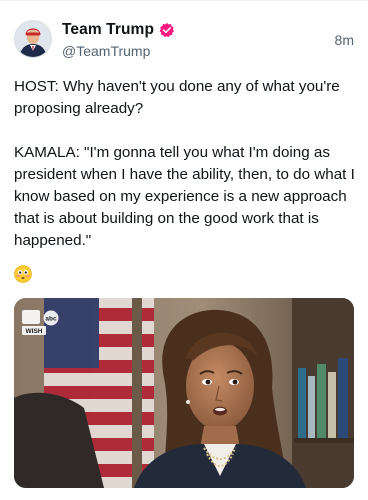 The width and height of the screenshot is (368, 500). What do you see at coordinates (118, 39) in the screenshot?
I see `author-names: Team Trump @TeamTrump` at bounding box center [118, 39].